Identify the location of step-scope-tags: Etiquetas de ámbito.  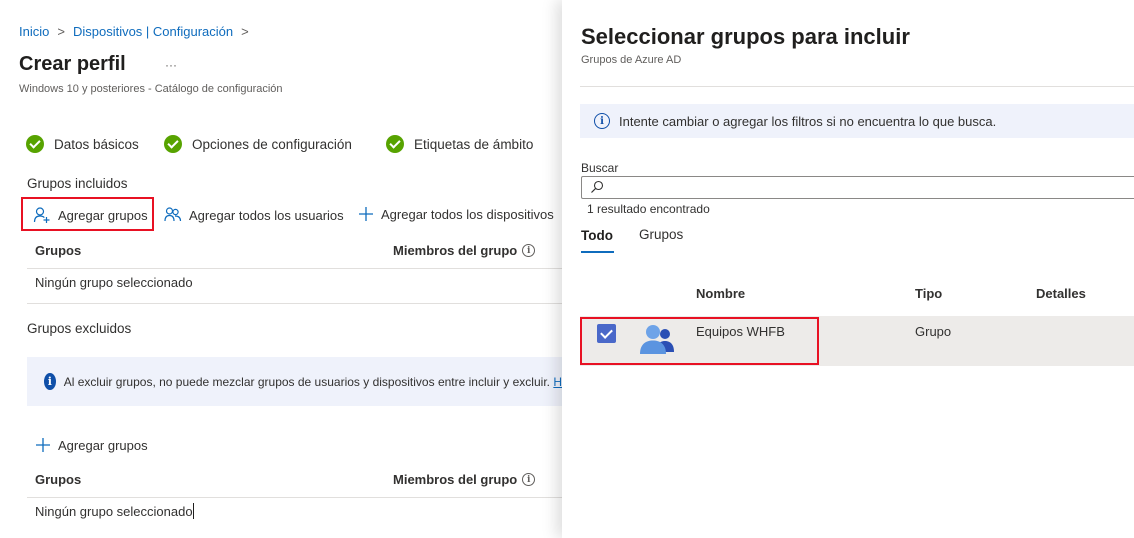
(459, 144).